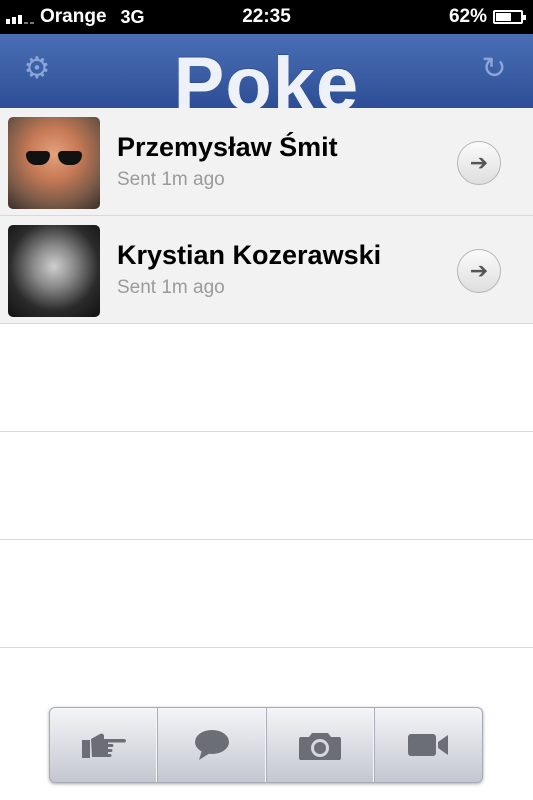  What do you see at coordinates (266, 17) in the screenshot?
I see `status-bar: Orange 3G 22:35 62%` at bounding box center [266, 17].